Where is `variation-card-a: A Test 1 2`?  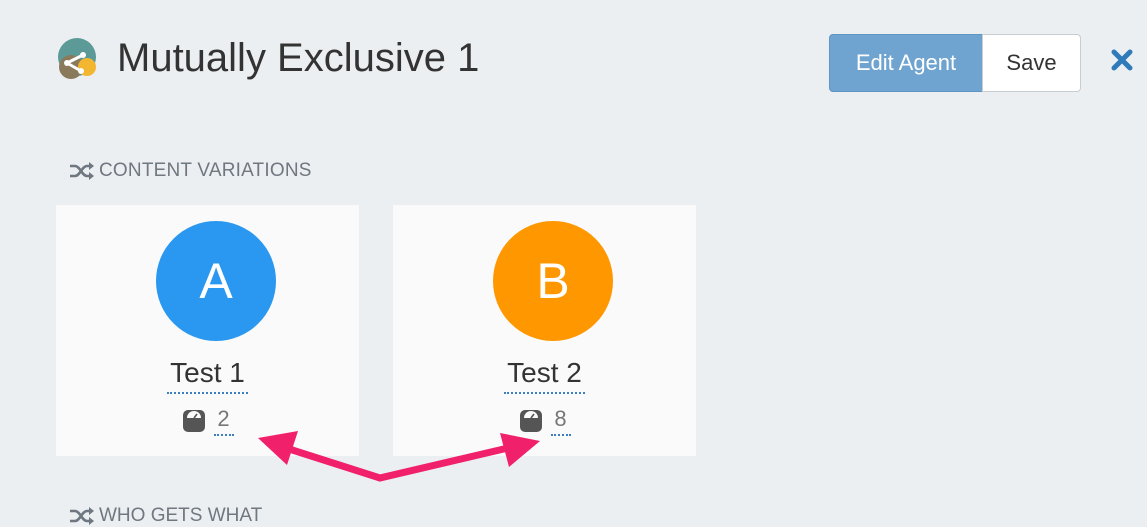 variation-card-a: A Test 1 2 is located at coordinates (207, 330).